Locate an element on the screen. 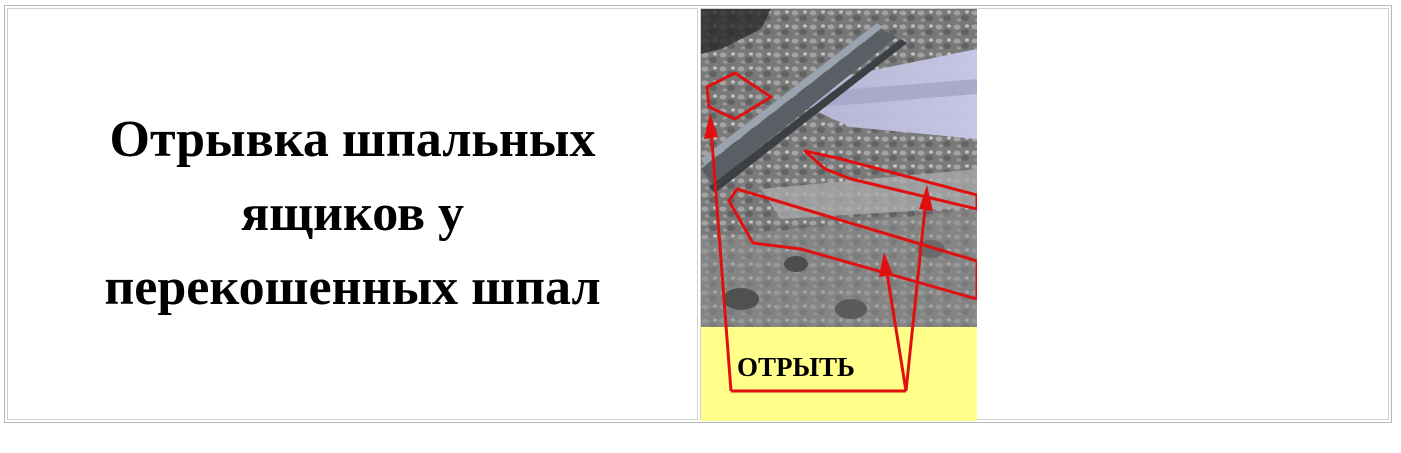 The height and width of the screenshot is (453, 1401). caption-label: ОТРЫТЬ is located at coordinates (796, 367).